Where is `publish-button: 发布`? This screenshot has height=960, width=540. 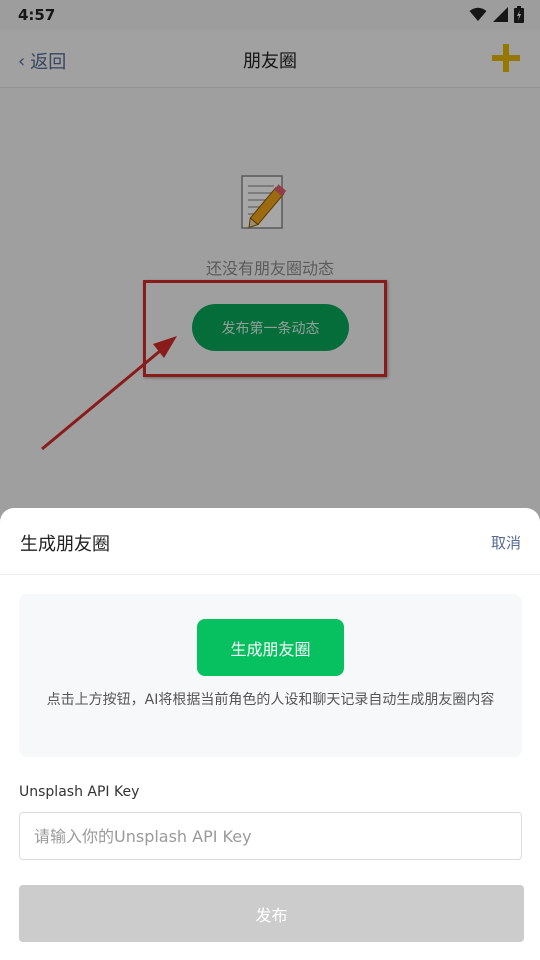 publish-button: 发布 is located at coordinates (271, 913).